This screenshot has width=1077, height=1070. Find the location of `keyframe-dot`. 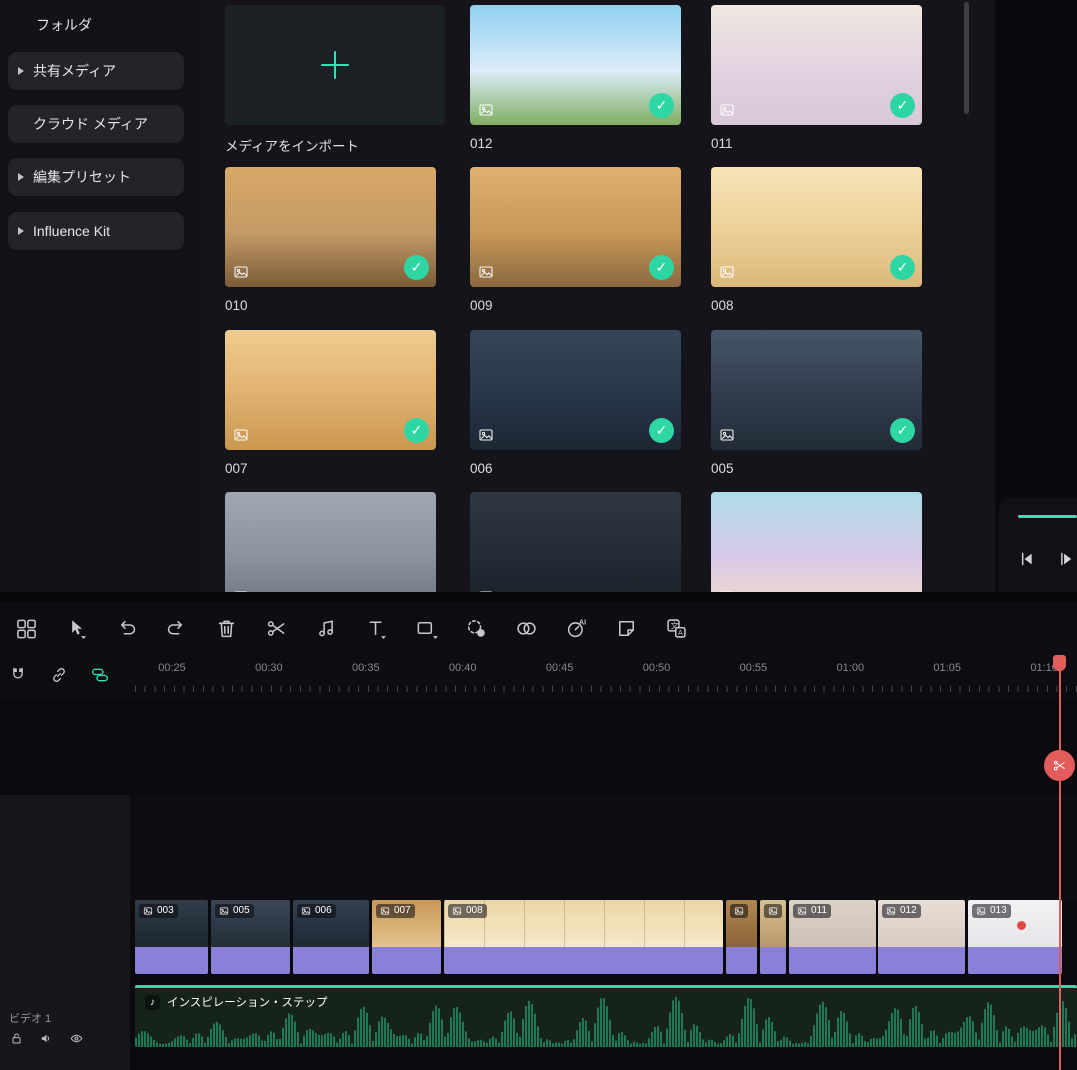

keyframe-dot is located at coordinates (1021, 925).